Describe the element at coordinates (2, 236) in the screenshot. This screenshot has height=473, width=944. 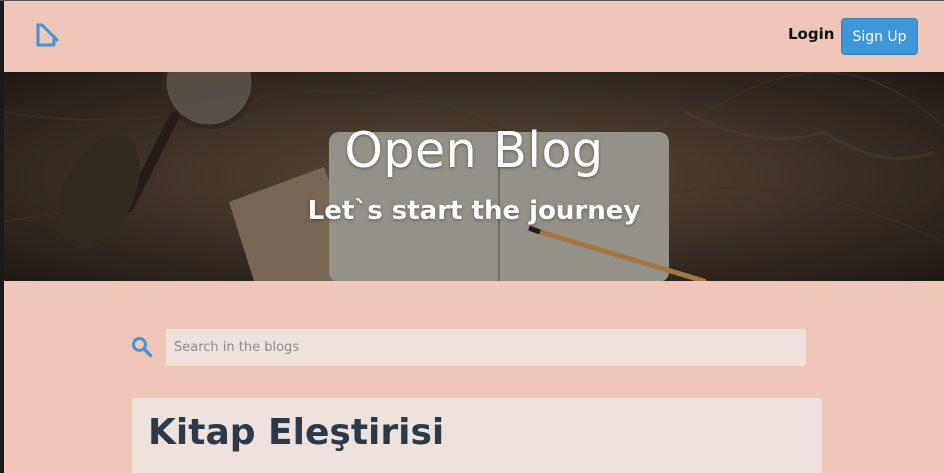
I see `window-left-edge` at that location.